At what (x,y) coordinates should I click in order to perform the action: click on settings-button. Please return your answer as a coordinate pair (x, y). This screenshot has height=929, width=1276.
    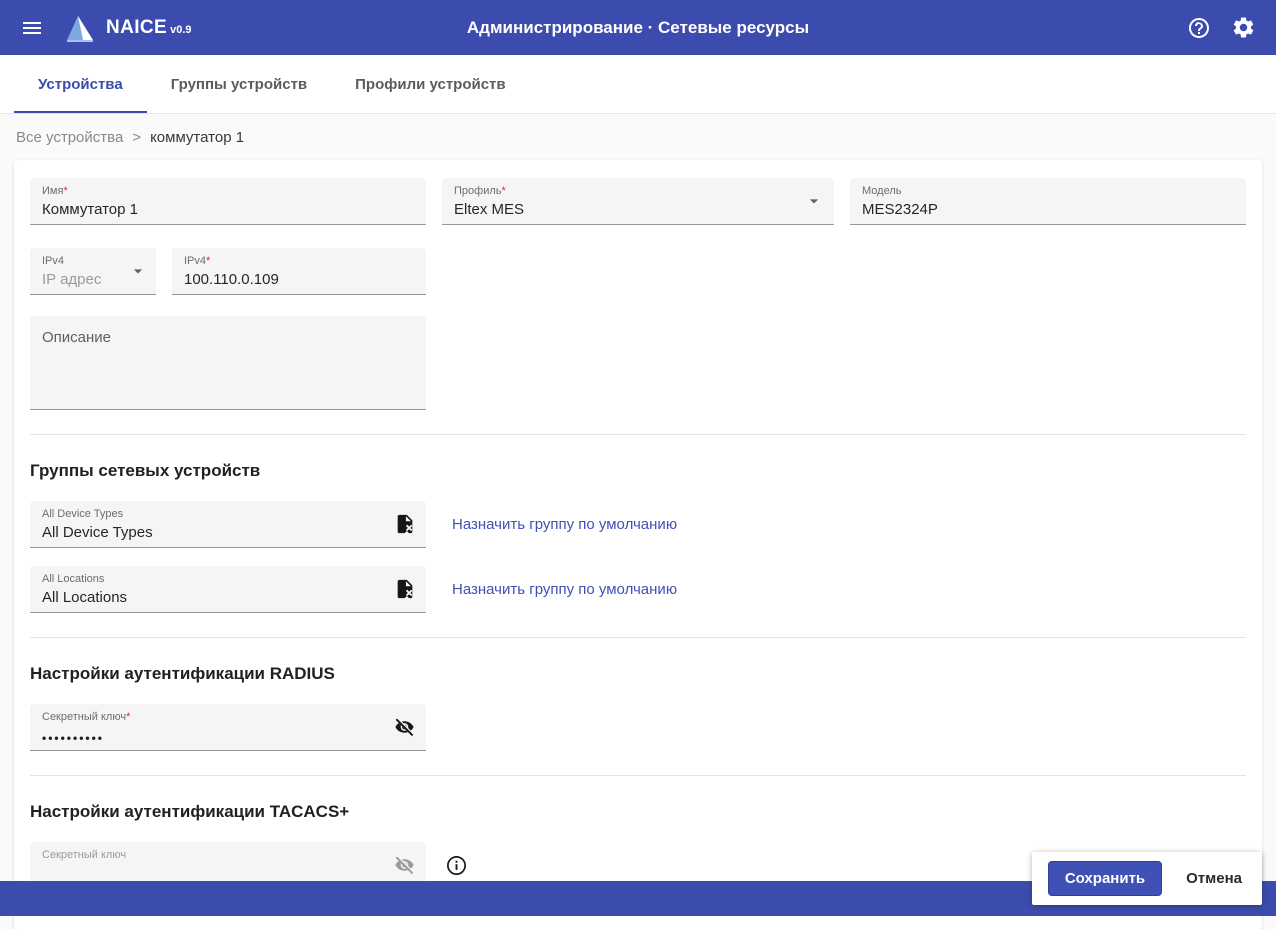
    Looking at the image, I should click on (1243, 27).